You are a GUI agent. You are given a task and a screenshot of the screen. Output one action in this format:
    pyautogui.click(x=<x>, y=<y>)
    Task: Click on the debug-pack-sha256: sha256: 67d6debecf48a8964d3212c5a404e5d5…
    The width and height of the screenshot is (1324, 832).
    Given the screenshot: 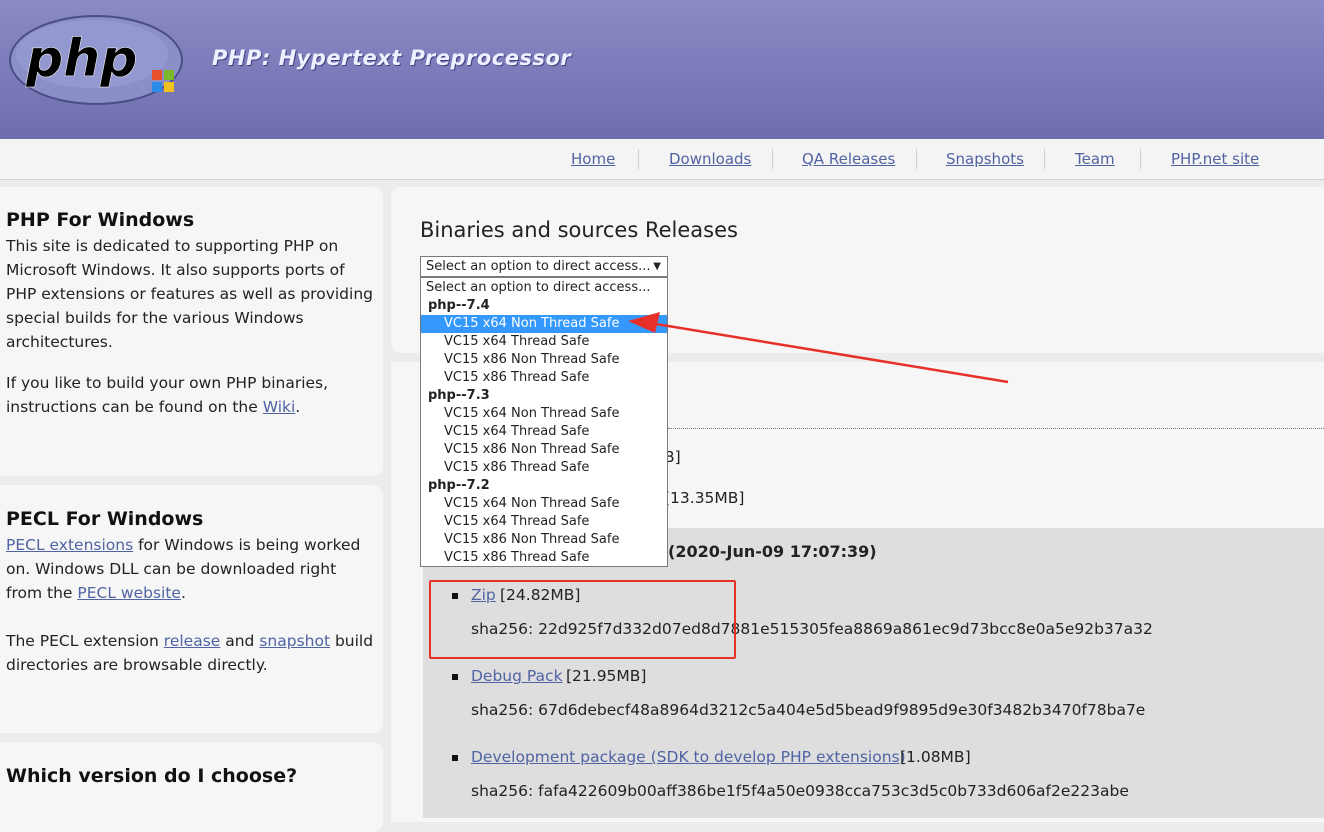 What is the action you would take?
    pyautogui.click(x=808, y=710)
    